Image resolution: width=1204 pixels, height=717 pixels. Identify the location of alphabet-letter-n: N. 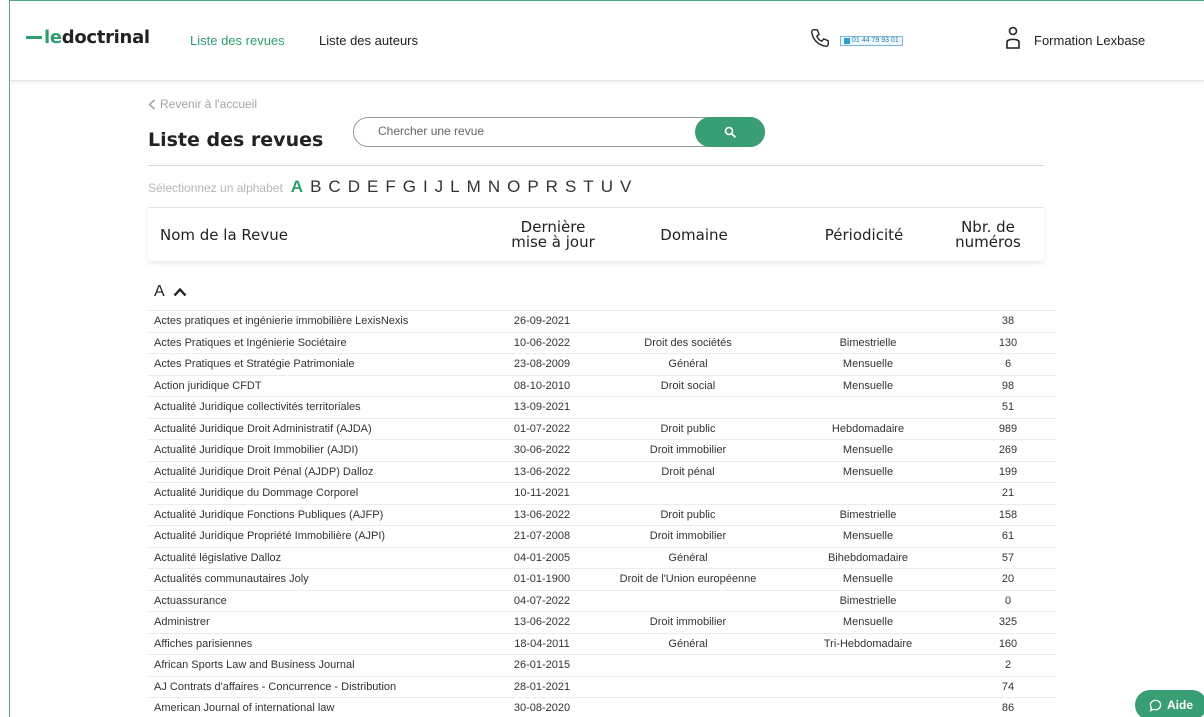
(494, 187).